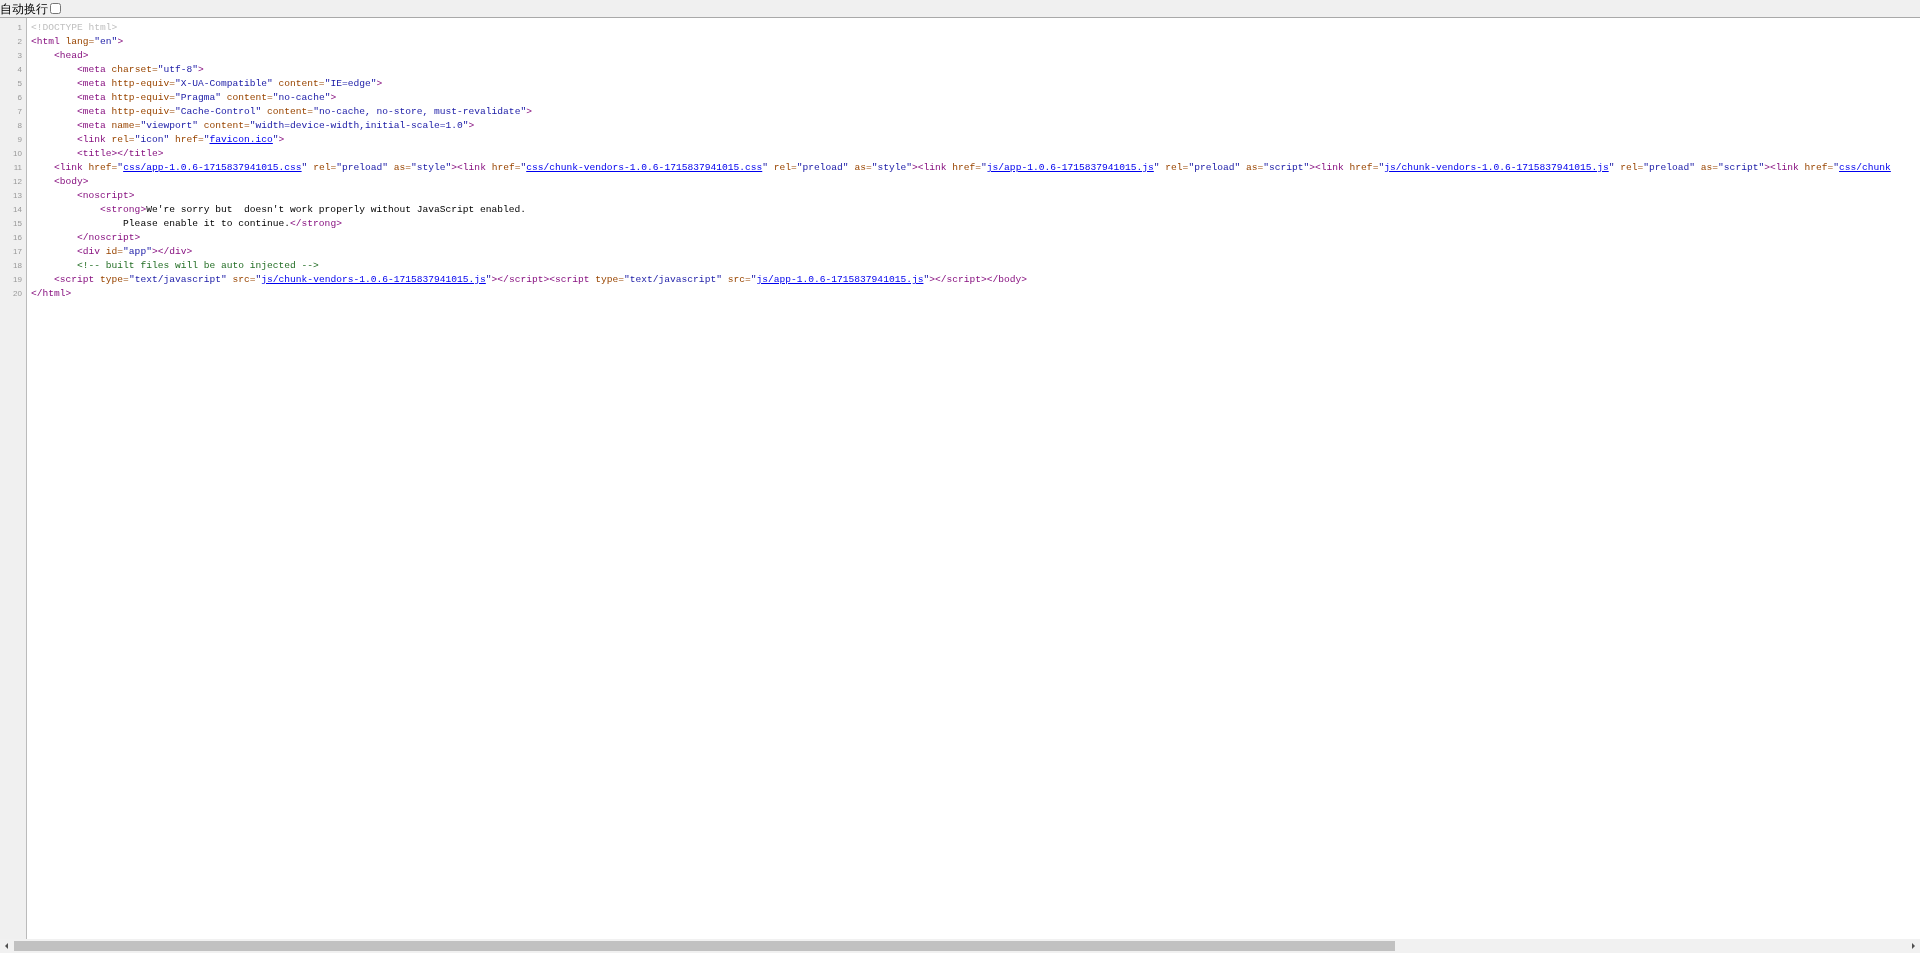  What do you see at coordinates (68, 167) in the screenshot?
I see `html-tag: <link` at bounding box center [68, 167].